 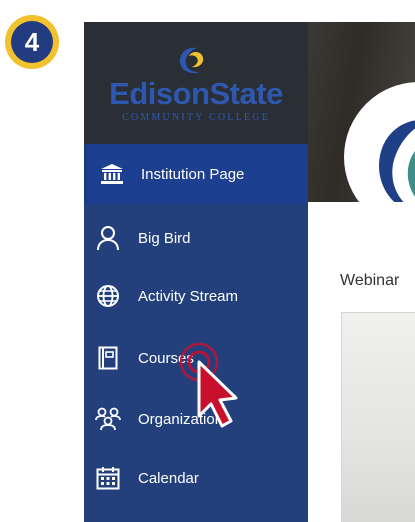 I want to click on courses-icon, so click(x=108, y=358).